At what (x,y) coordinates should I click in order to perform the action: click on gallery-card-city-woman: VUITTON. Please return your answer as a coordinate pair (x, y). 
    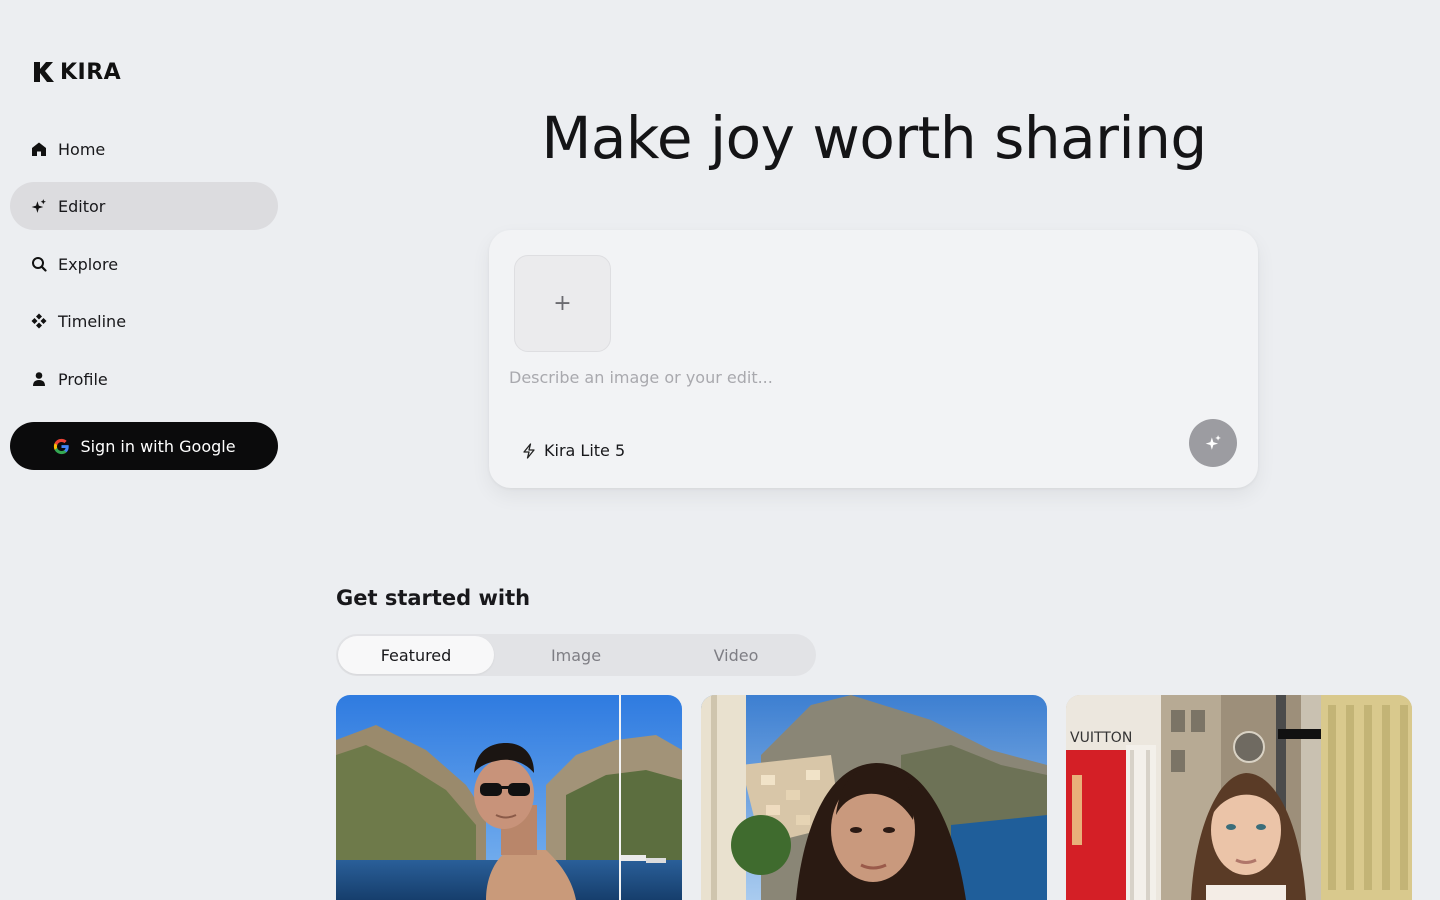
    Looking at the image, I should click on (1239, 797).